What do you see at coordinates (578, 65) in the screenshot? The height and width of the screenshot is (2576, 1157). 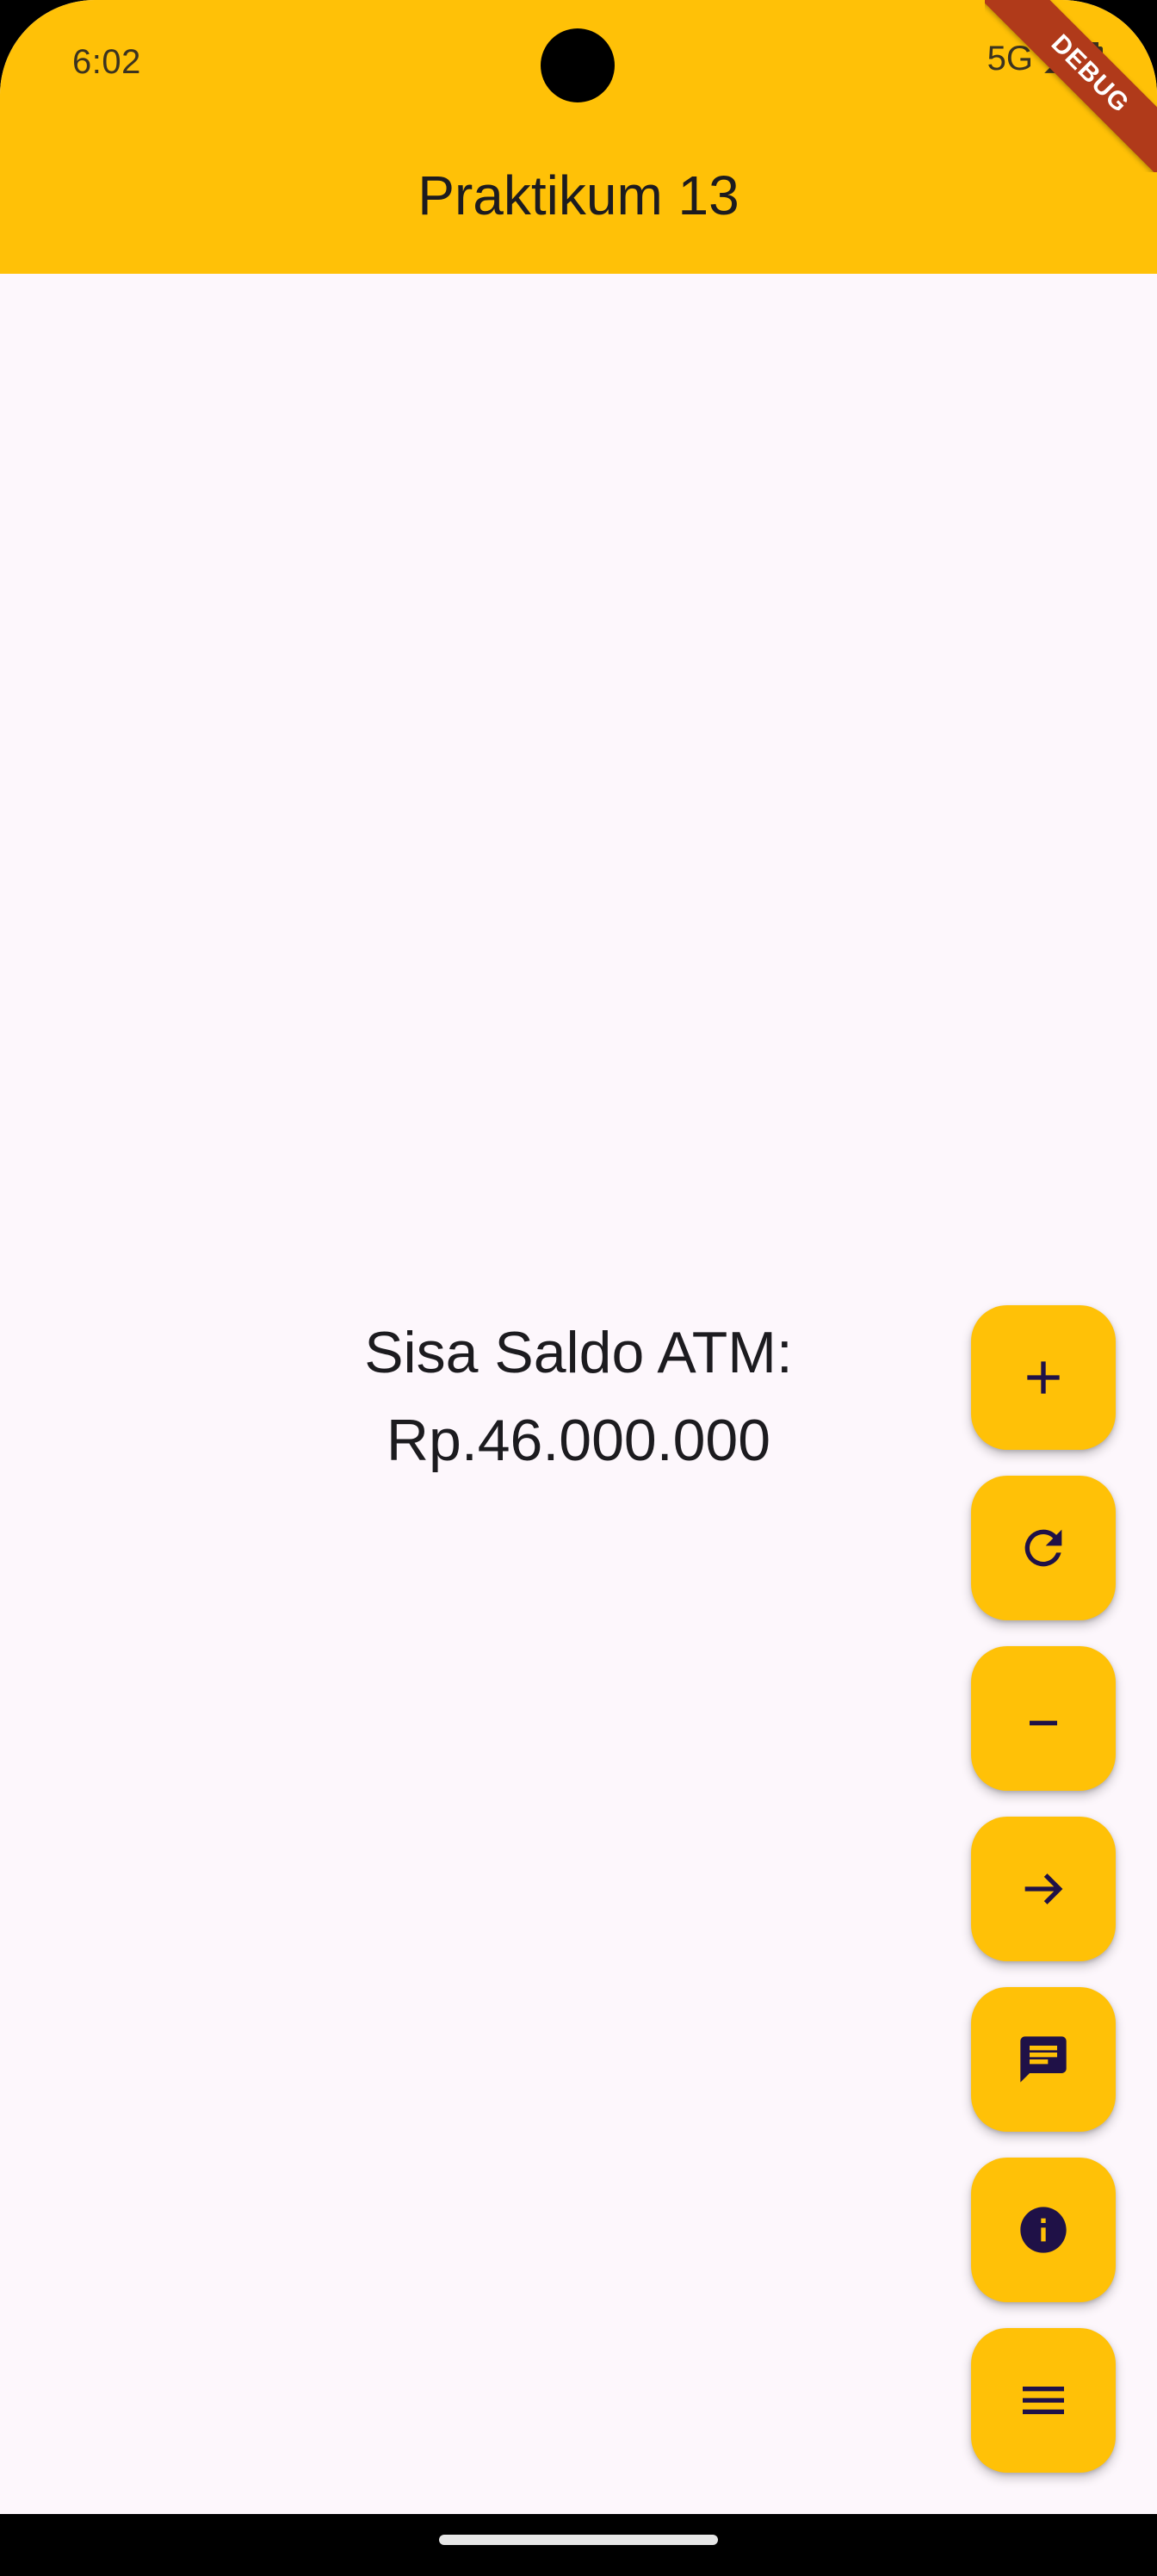 I see `camera-cutout` at bounding box center [578, 65].